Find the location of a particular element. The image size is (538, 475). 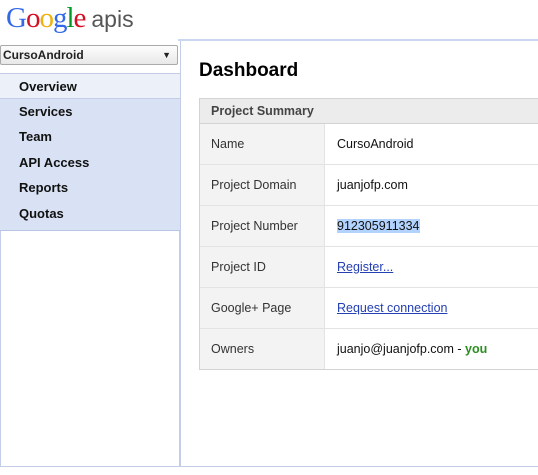

sidebar-item-quotas: Quotas is located at coordinates (90, 214).